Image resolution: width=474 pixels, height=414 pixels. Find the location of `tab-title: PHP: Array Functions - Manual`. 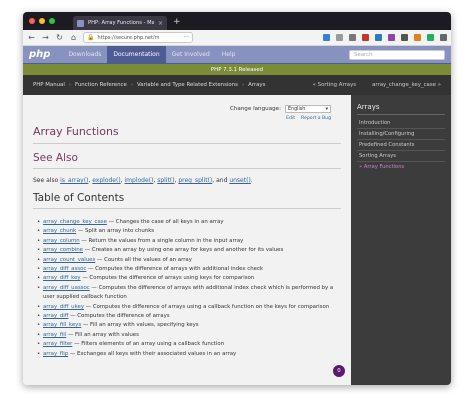

tab-title: PHP: Array Functions - Manual is located at coordinates (121, 23).